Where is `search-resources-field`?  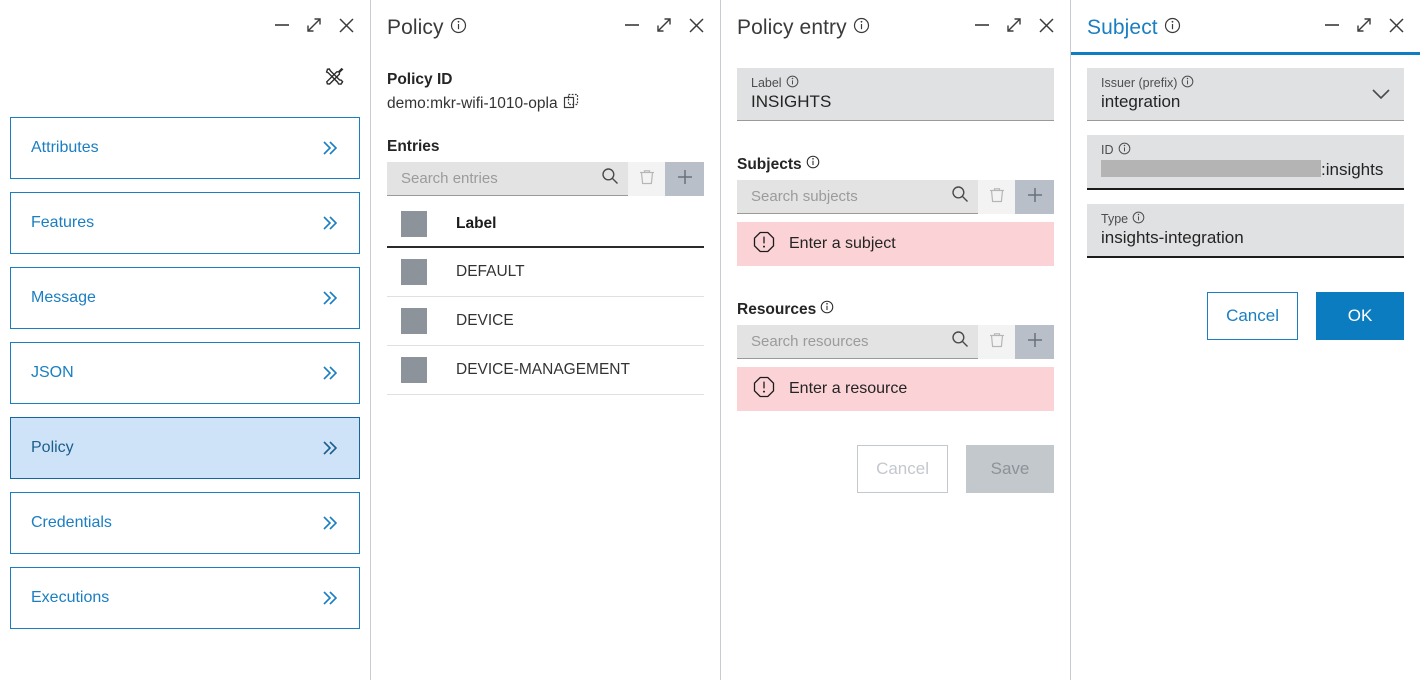 search-resources-field is located at coordinates (857, 342).